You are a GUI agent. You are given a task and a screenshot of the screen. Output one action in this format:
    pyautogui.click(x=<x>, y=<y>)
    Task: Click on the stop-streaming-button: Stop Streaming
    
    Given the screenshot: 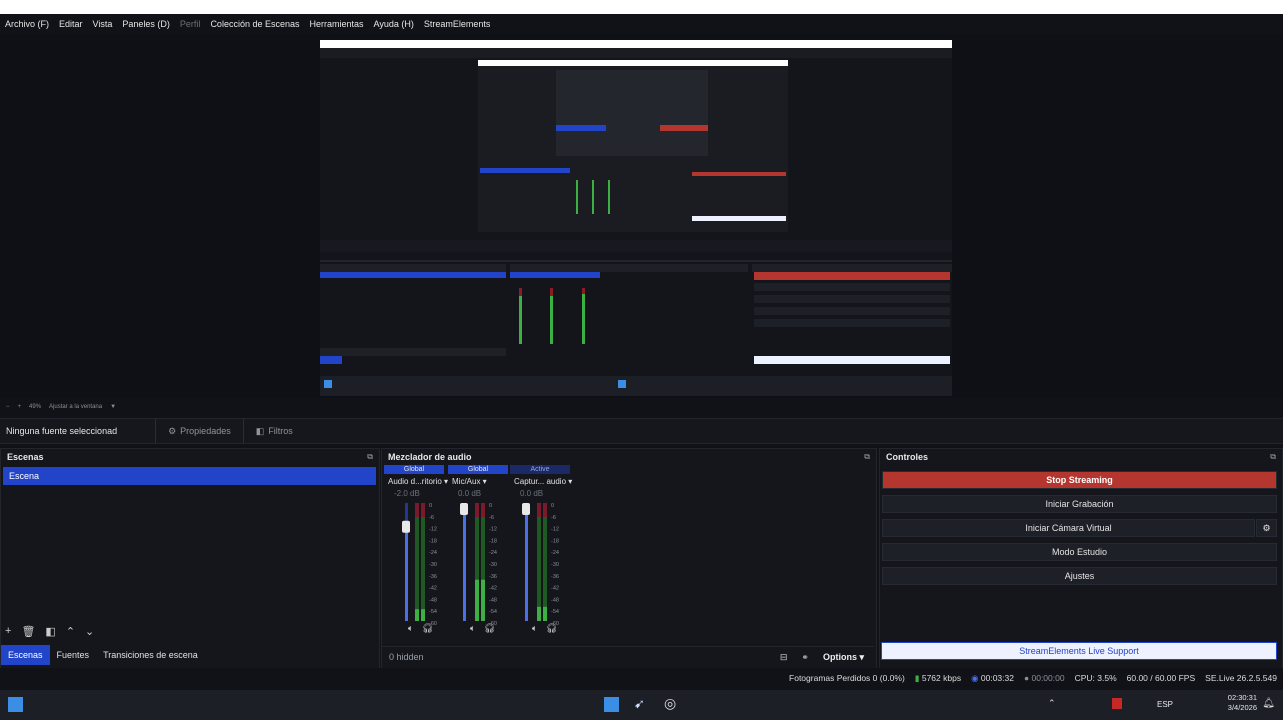 What is the action you would take?
    pyautogui.click(x=1079, y=480)
    